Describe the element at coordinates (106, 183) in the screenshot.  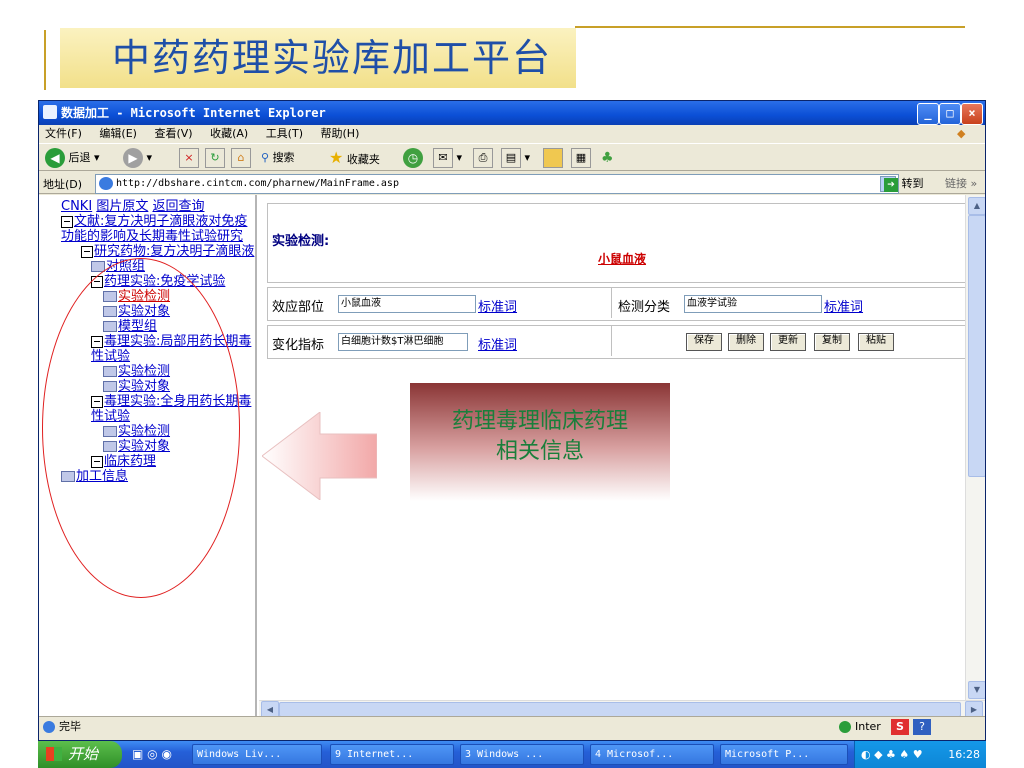
I see `page-icon` at that location.